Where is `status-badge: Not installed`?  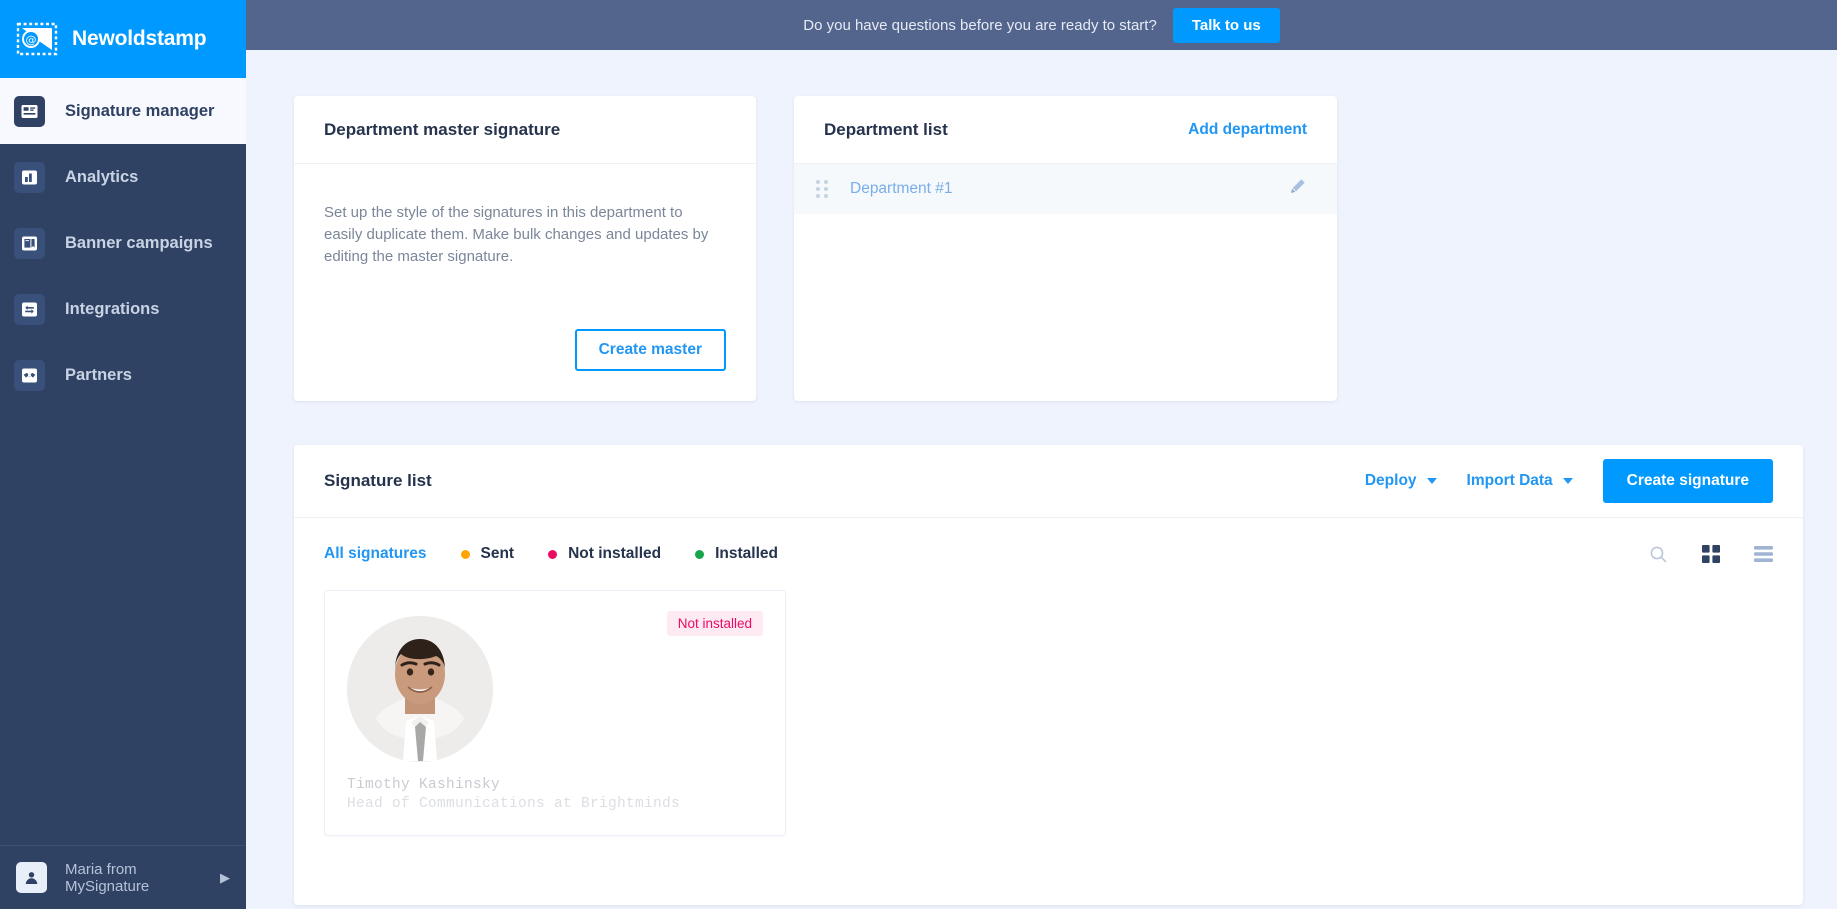
status-badge: Not installed is located at coordinates (714, 623).